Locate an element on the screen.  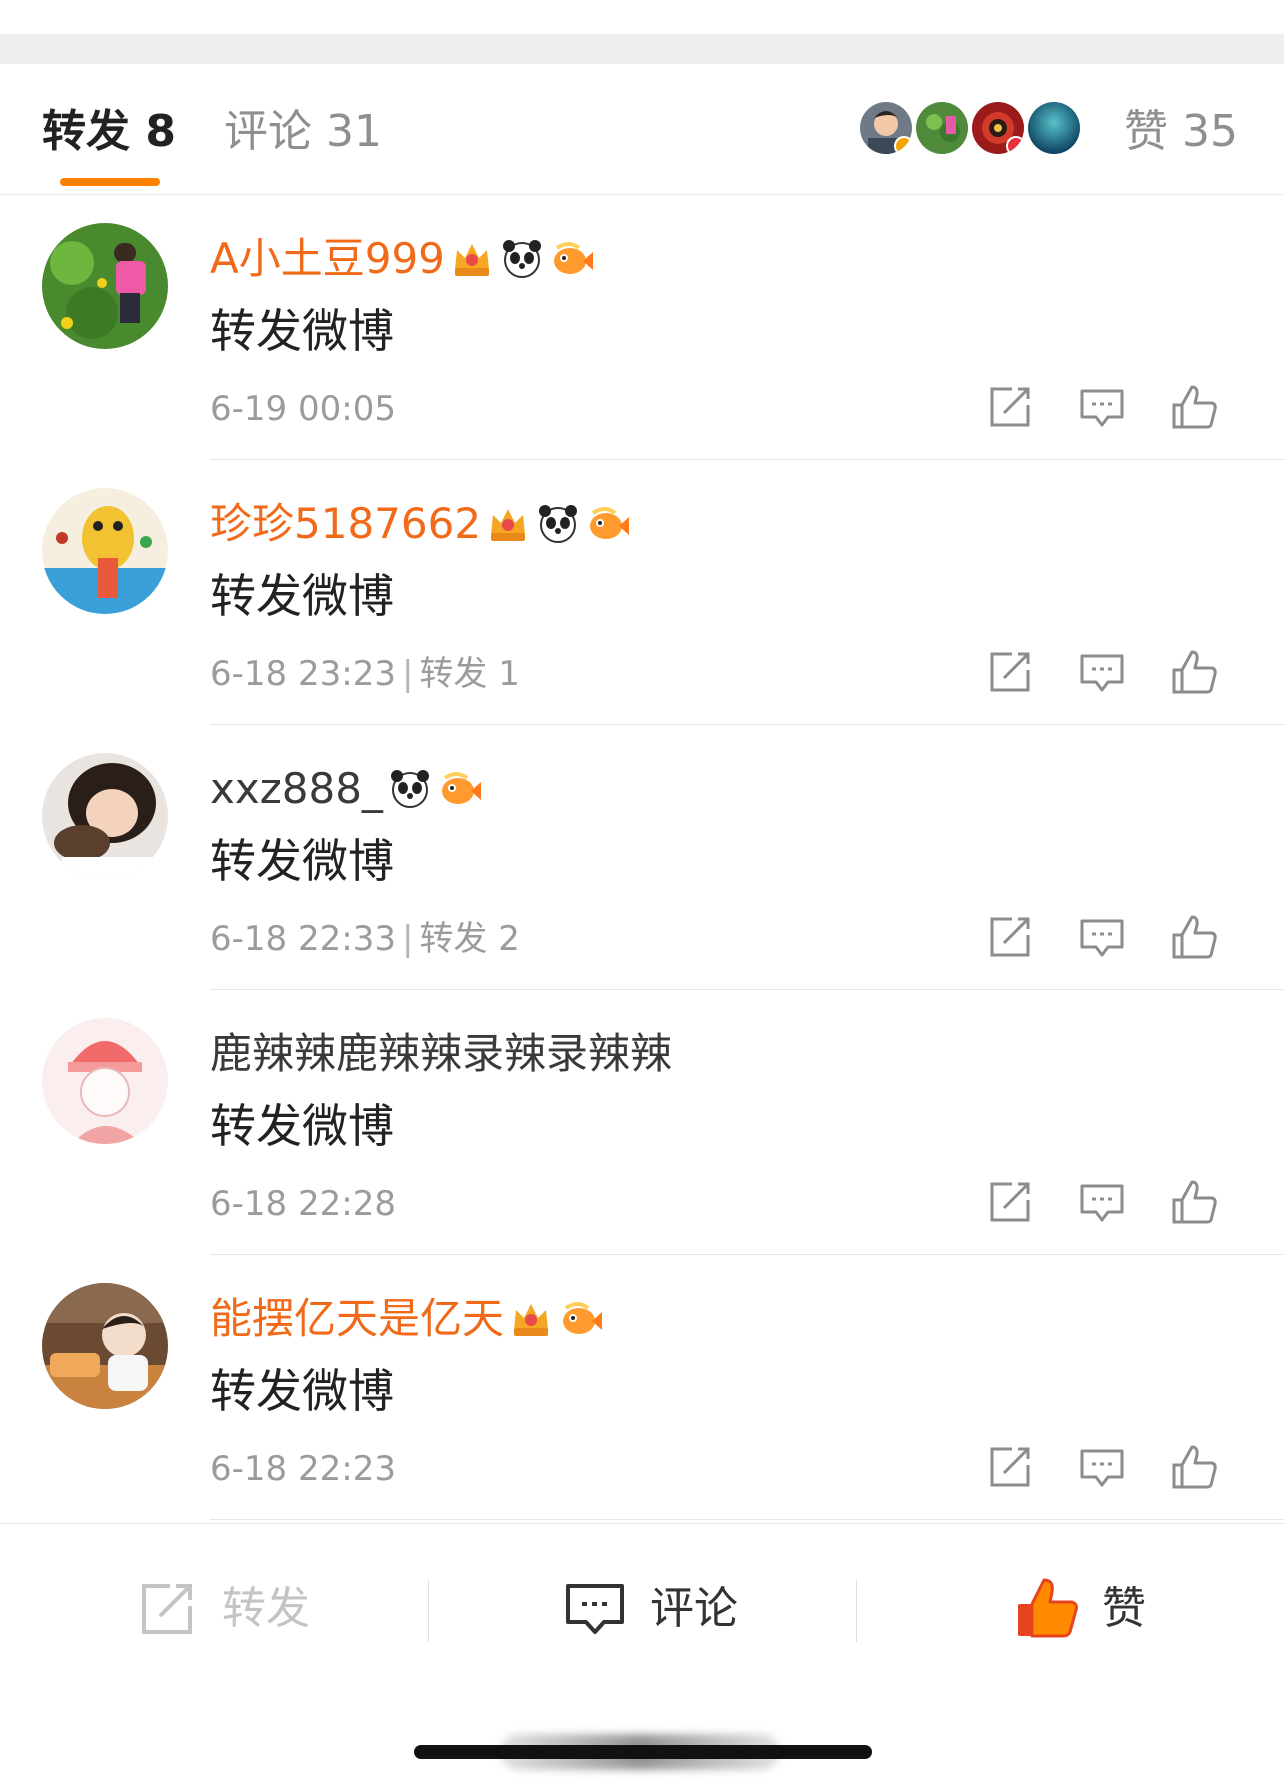
timestamp: 6-18 22:28 is located at coordinates (303, 1204).